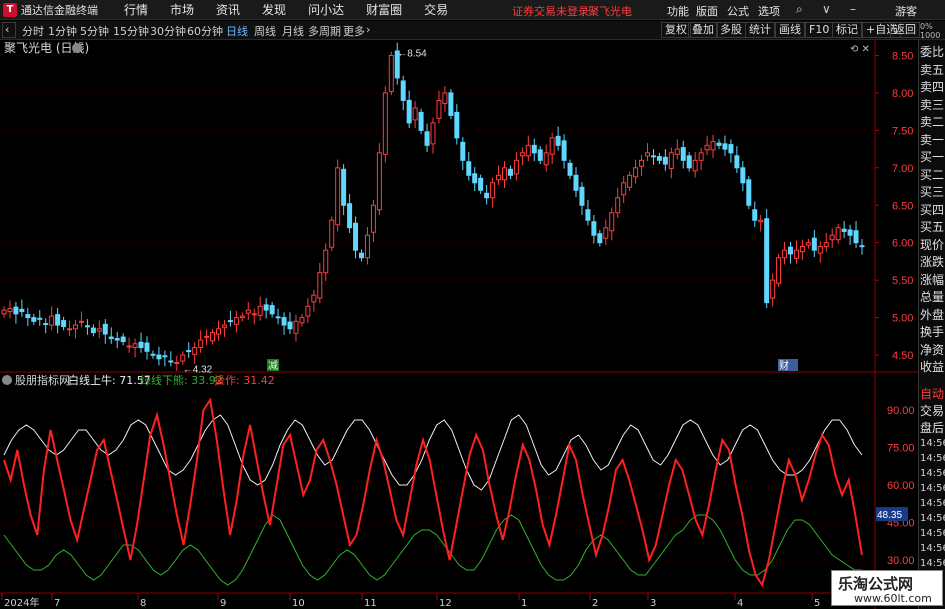 This screenshot has height=609, width=945. I want to click on menu-function: 功能, so click(678, 11).